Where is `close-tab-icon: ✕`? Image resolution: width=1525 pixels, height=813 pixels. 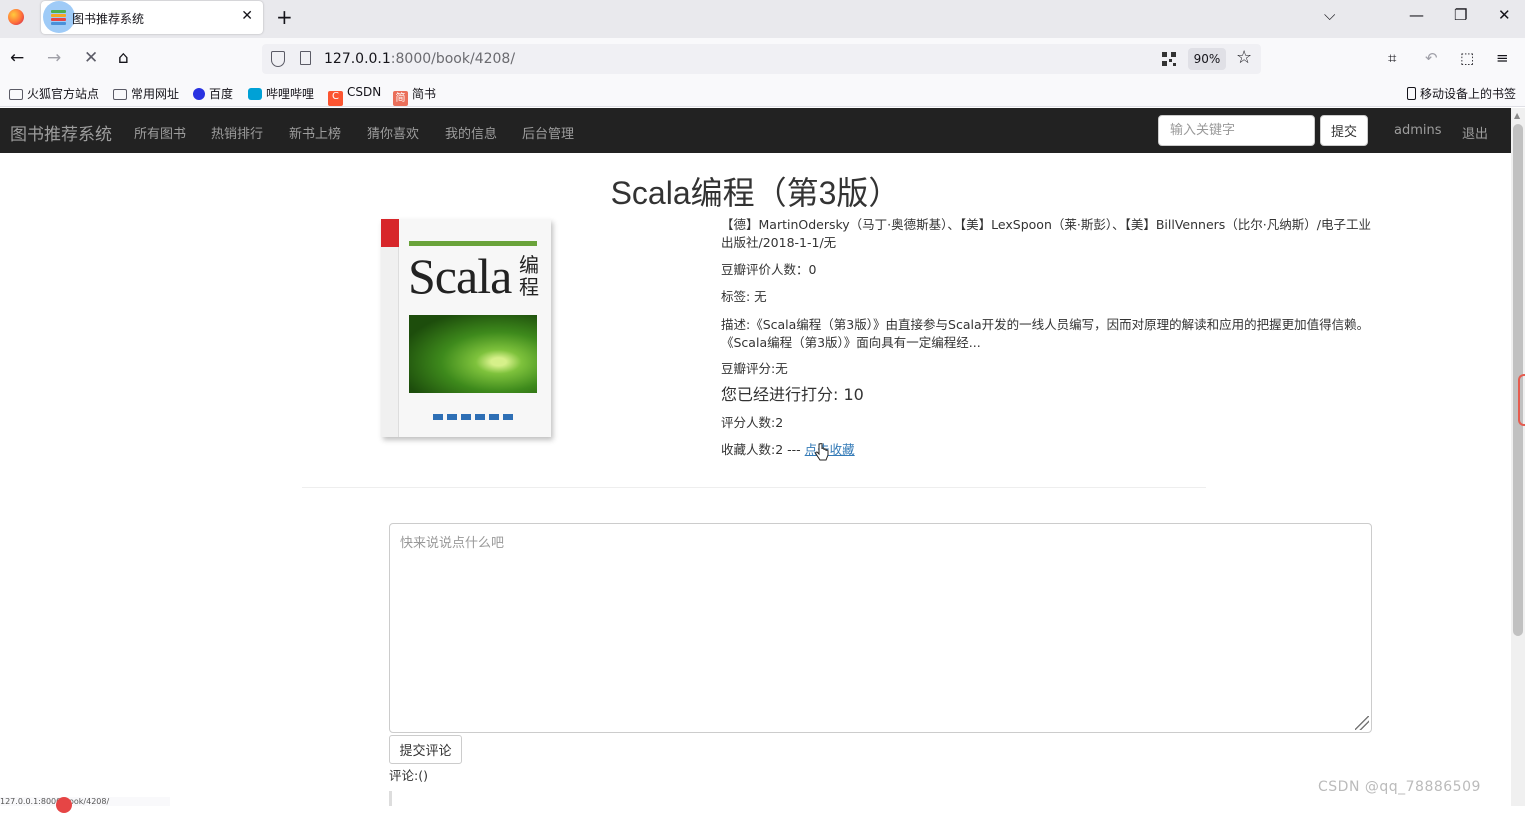
close-tab-icon: ✕ is located at coordinates (247, 16).